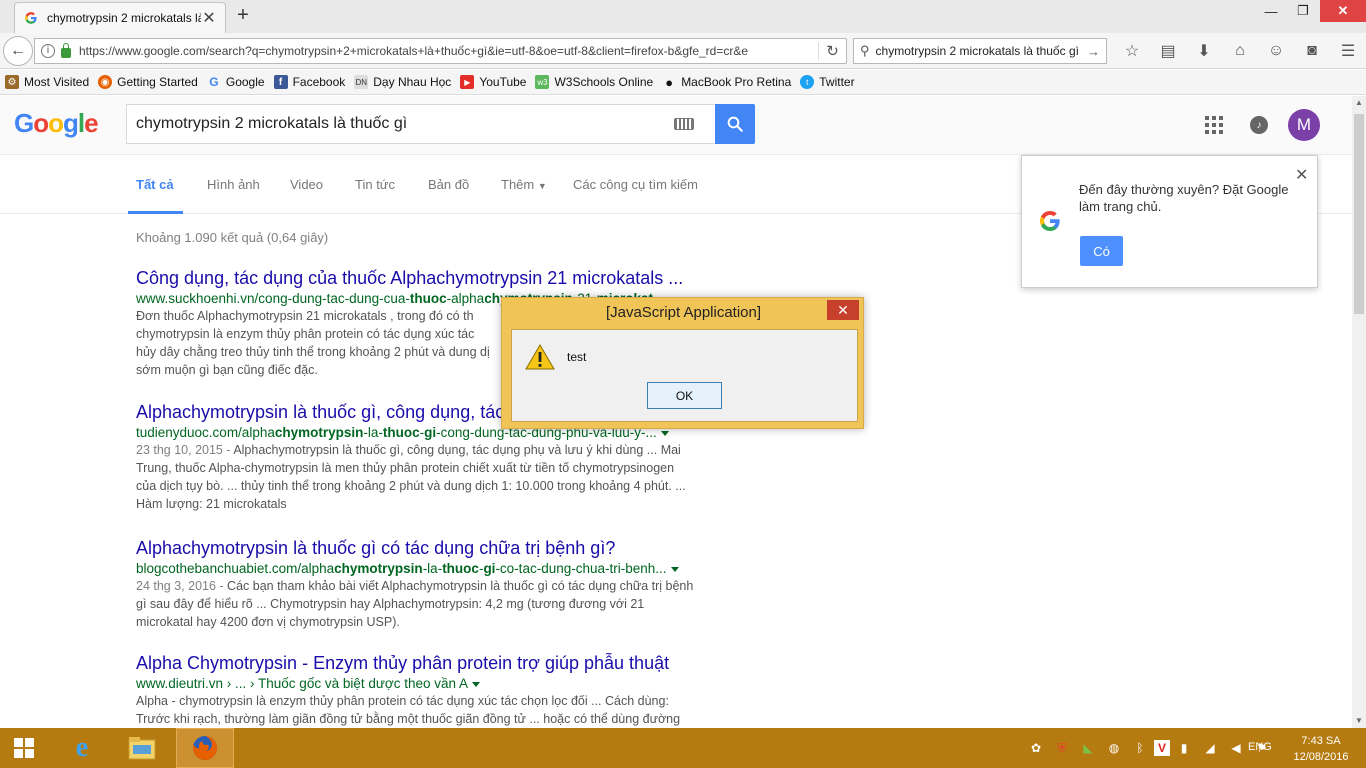  I want to click on internet-explorer-icon: e, so click(82, 747).